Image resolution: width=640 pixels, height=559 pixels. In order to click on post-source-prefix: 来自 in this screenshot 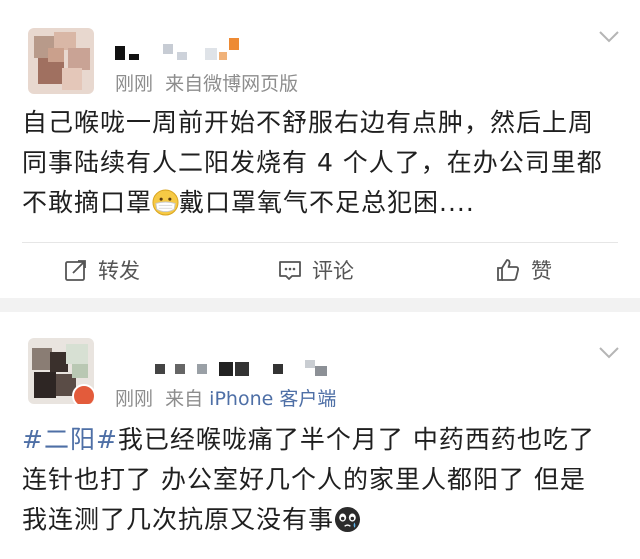, I will do `click(184, 399)`.